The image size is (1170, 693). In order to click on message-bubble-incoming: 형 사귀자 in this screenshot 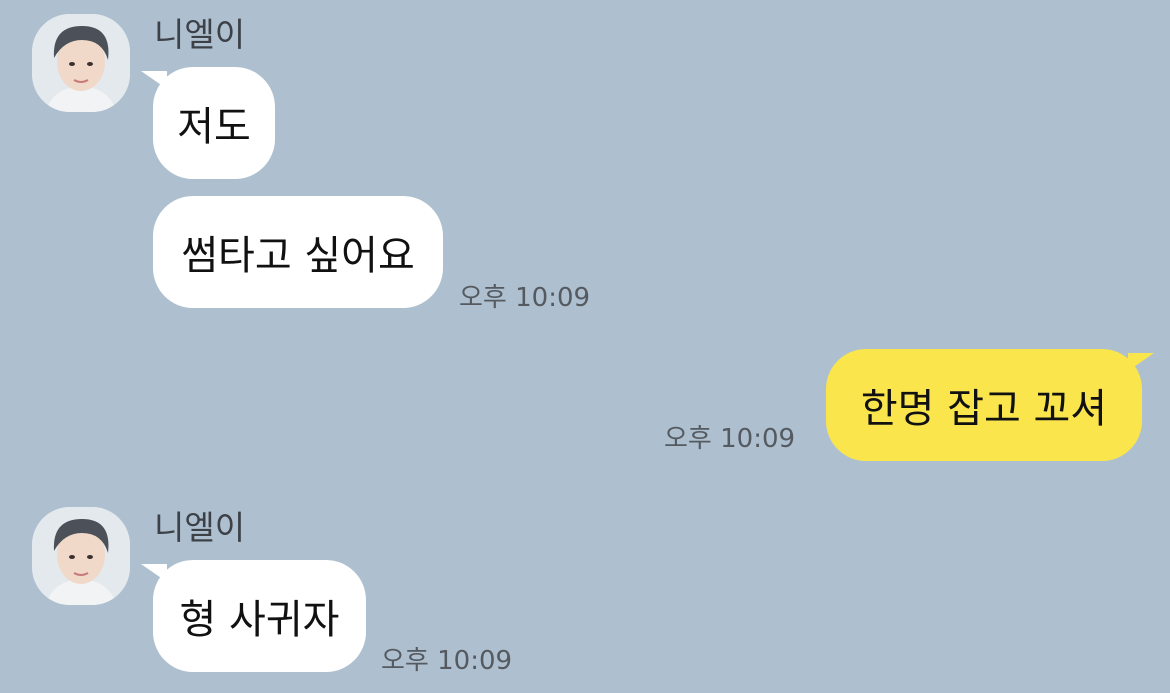, I will do `click(253, 616)`.